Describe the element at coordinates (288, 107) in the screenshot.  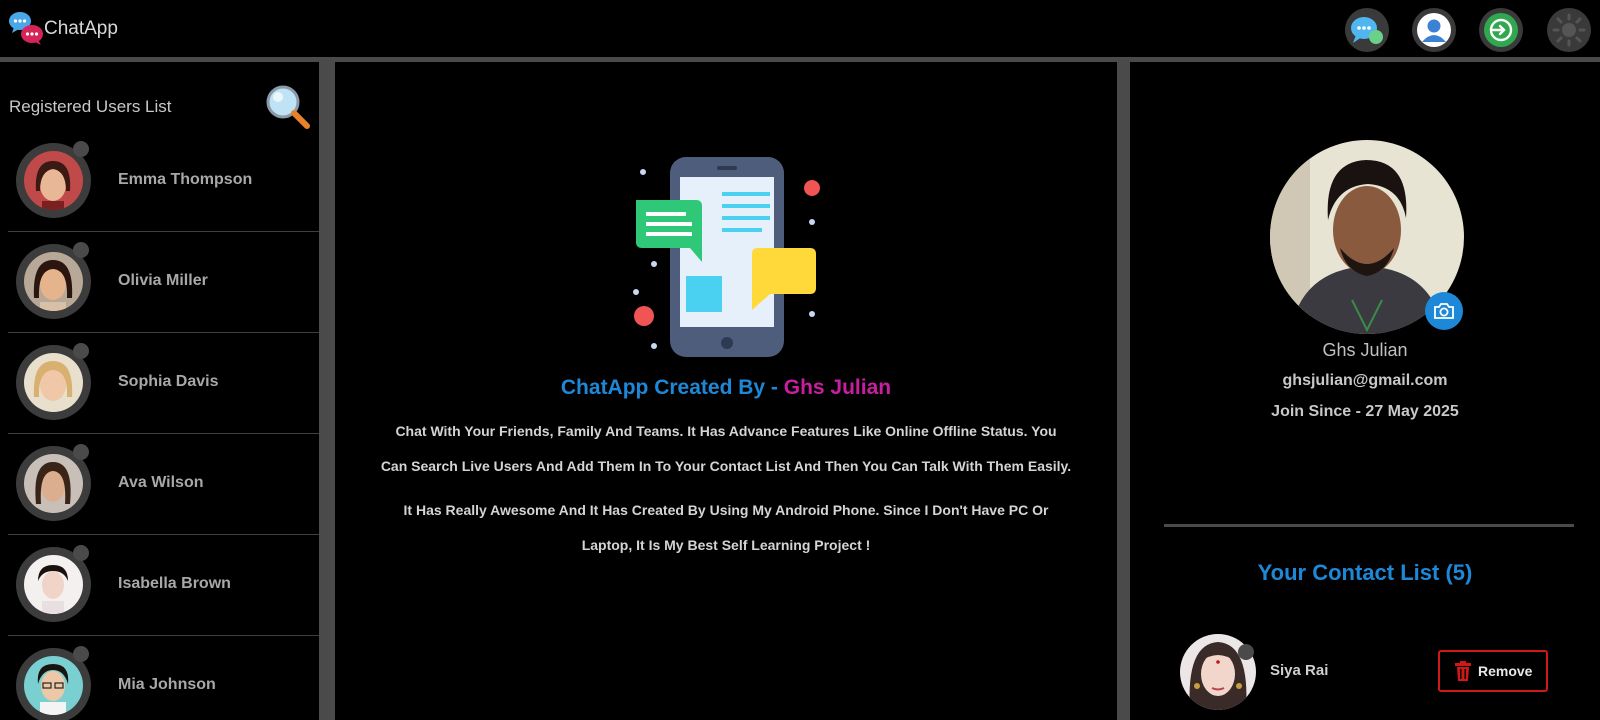
I see `search-icon` at that location.